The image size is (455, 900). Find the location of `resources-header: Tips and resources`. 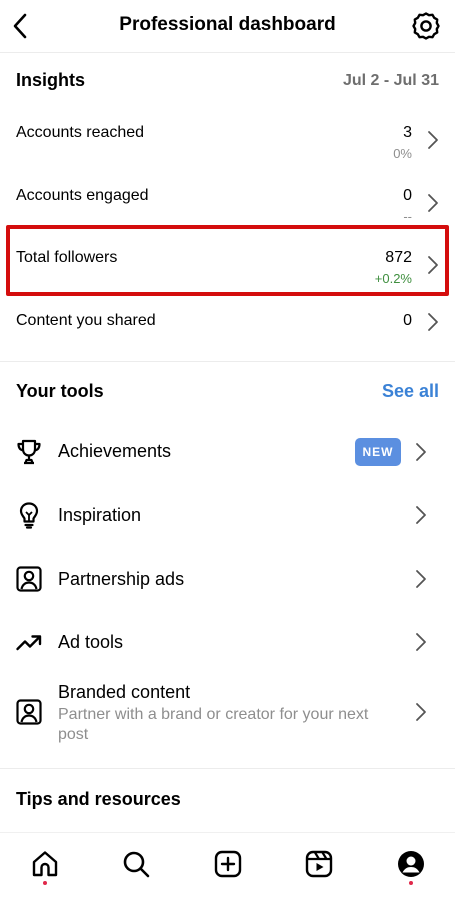

resources-header: Tips and resources is located at coordinates (227, 799).